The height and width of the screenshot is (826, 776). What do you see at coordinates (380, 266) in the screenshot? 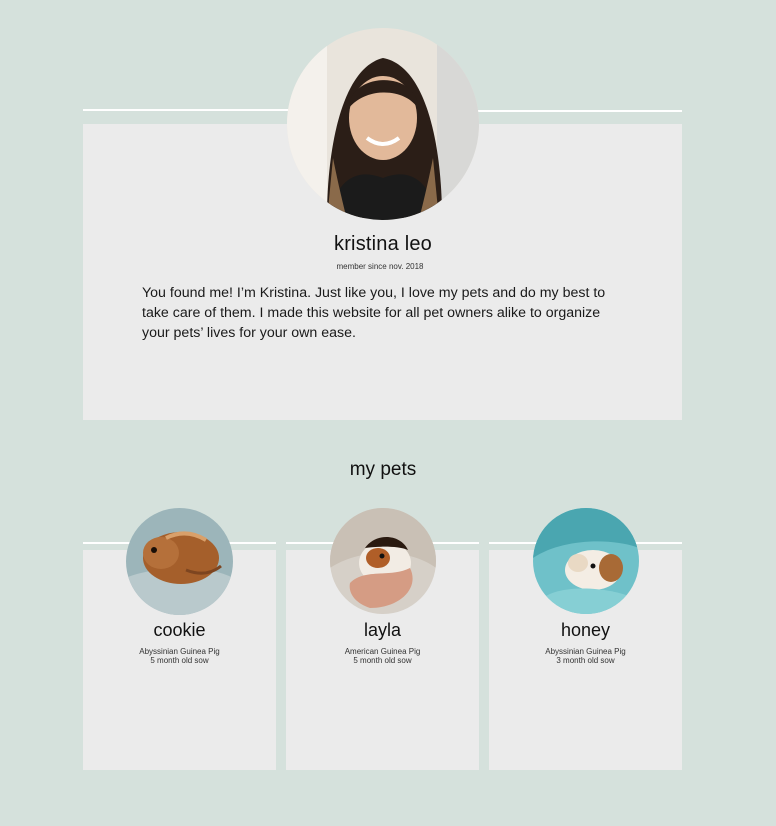
I see `member-since: member since nov. 2018` at bounding box center [380, 266].